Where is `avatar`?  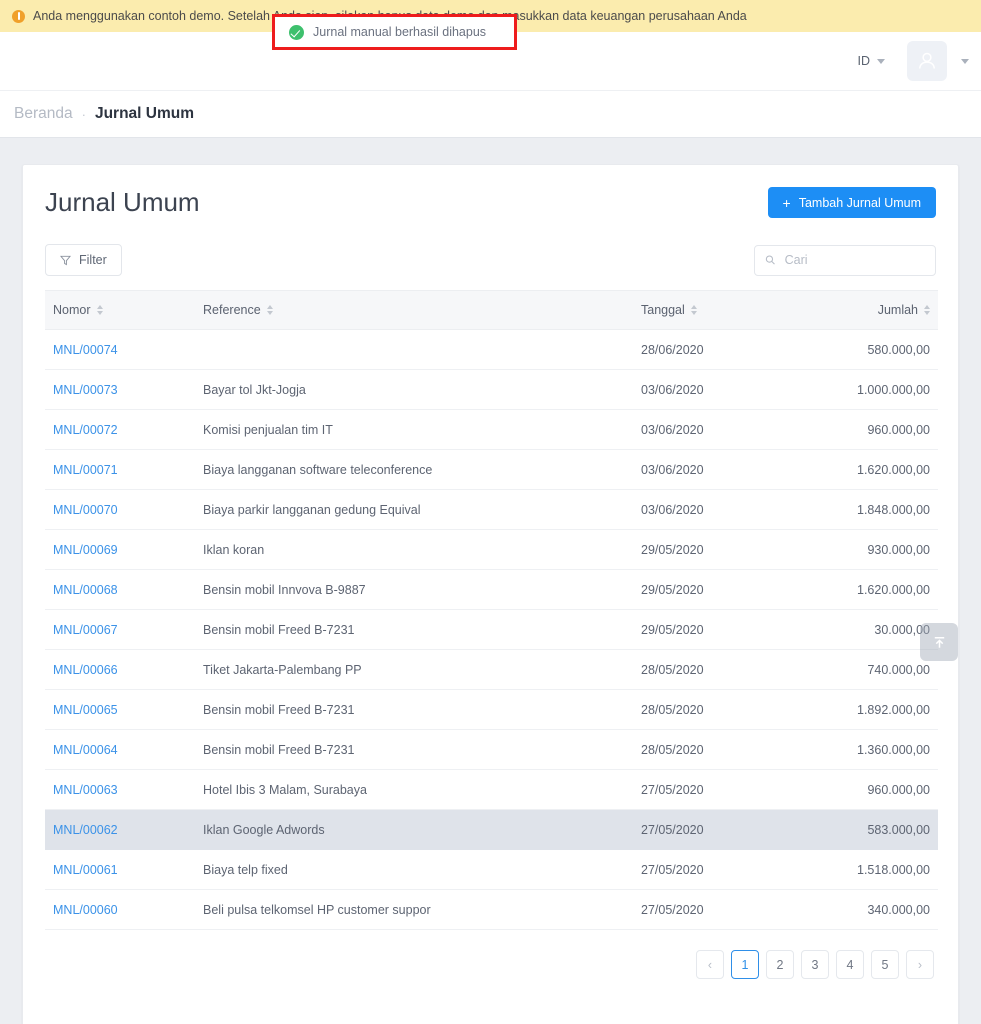 avatar is located at coordinates (927, 61).